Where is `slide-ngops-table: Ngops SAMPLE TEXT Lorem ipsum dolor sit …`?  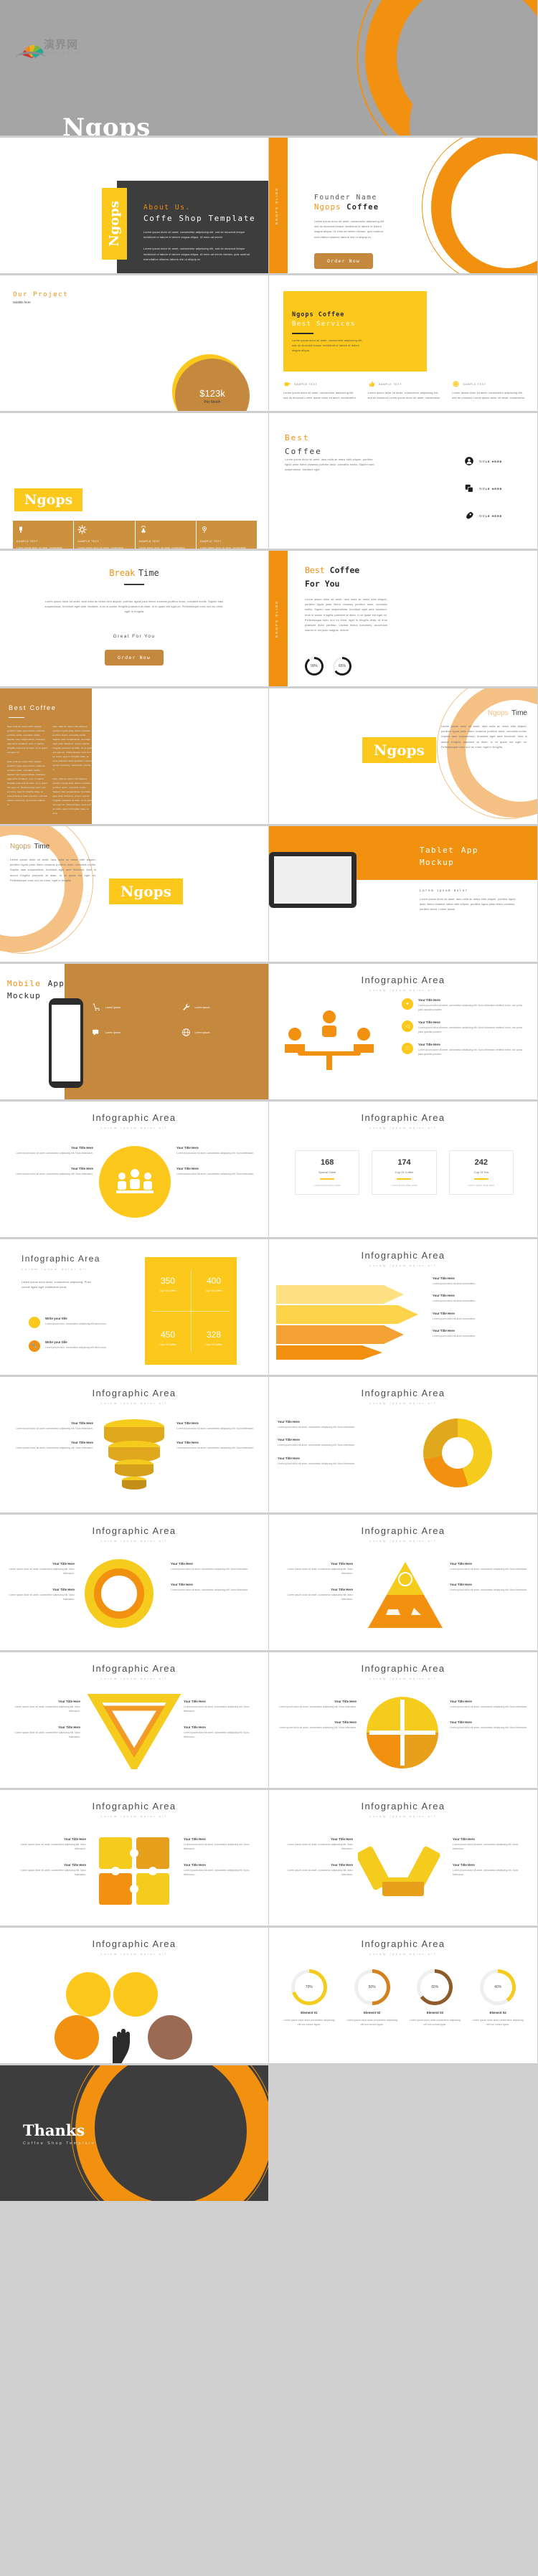
slide-ngops-table: Ngops SAMPLE TEXT Lorem ipsum dolor sit … is located at coordinates (134, 482).